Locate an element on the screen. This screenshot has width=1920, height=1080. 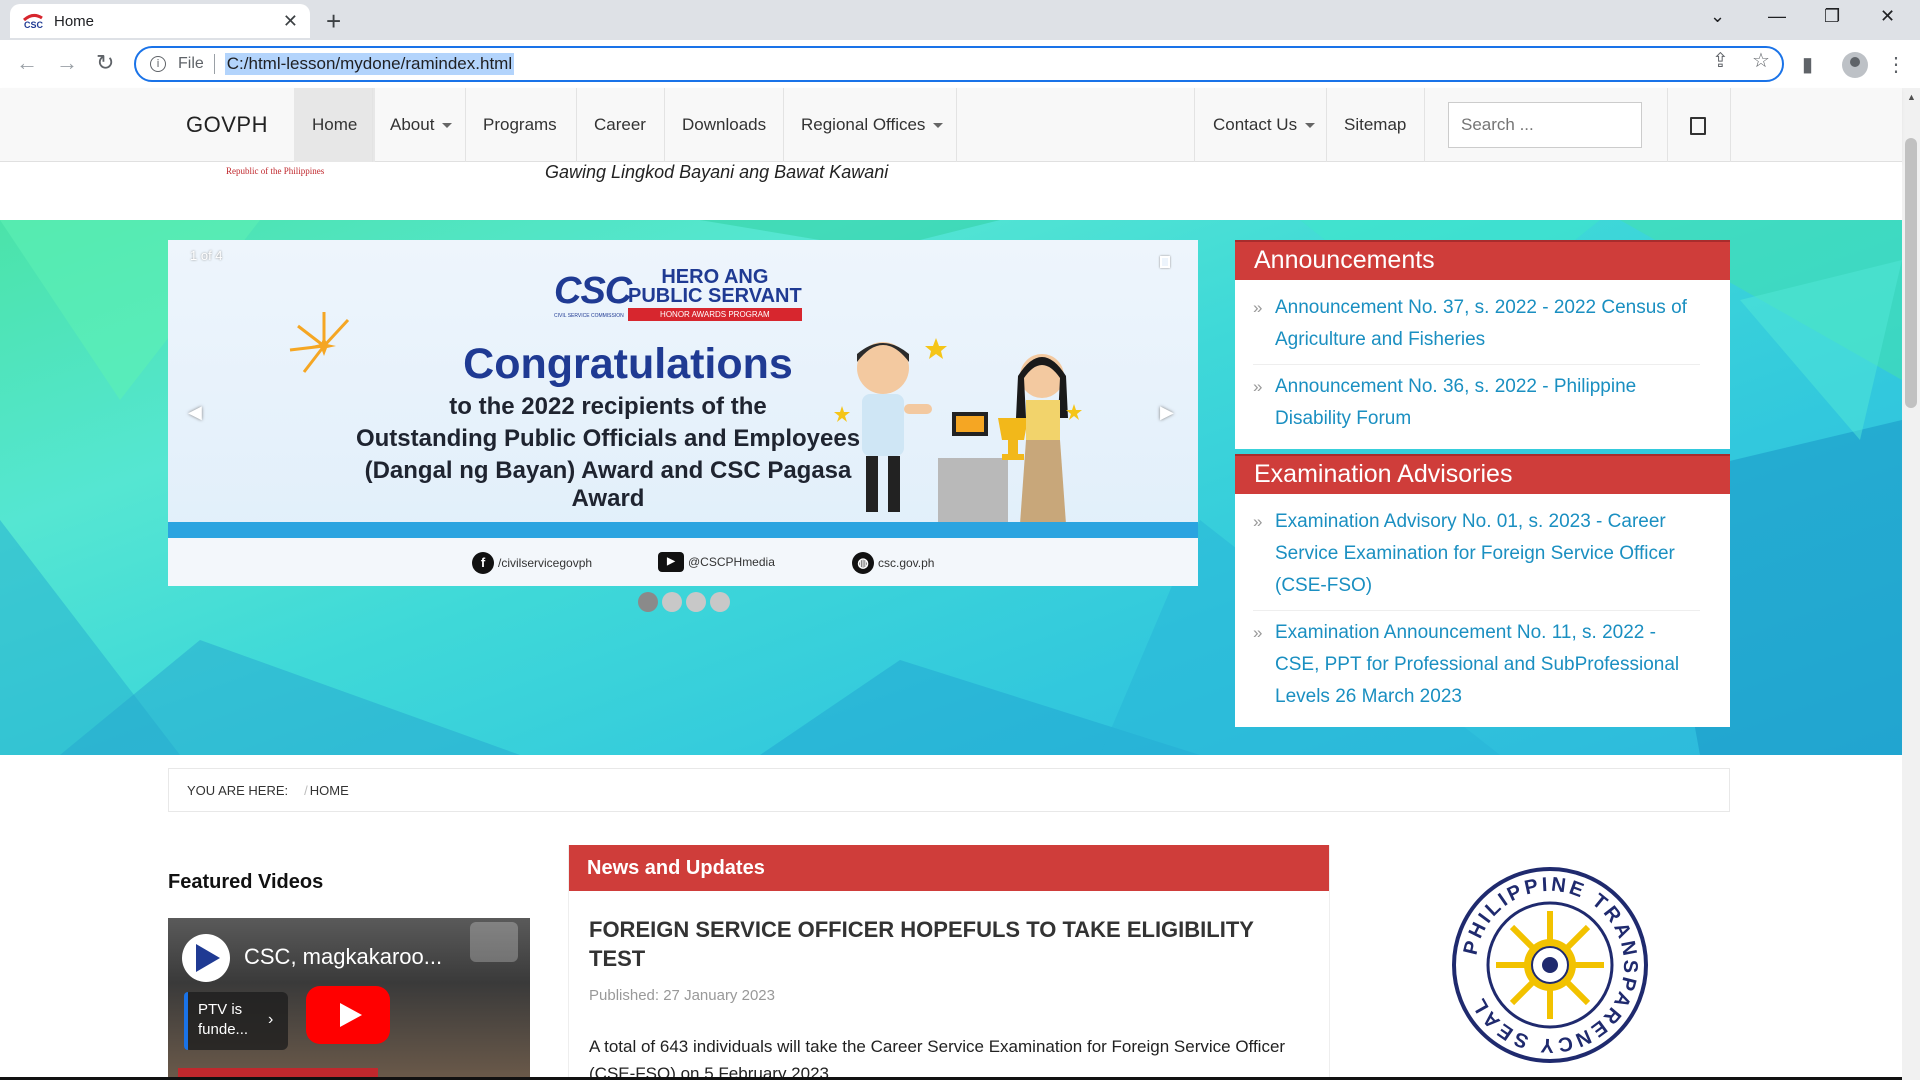
restore-icon: ❐ is located at coordinates (1832, 16).